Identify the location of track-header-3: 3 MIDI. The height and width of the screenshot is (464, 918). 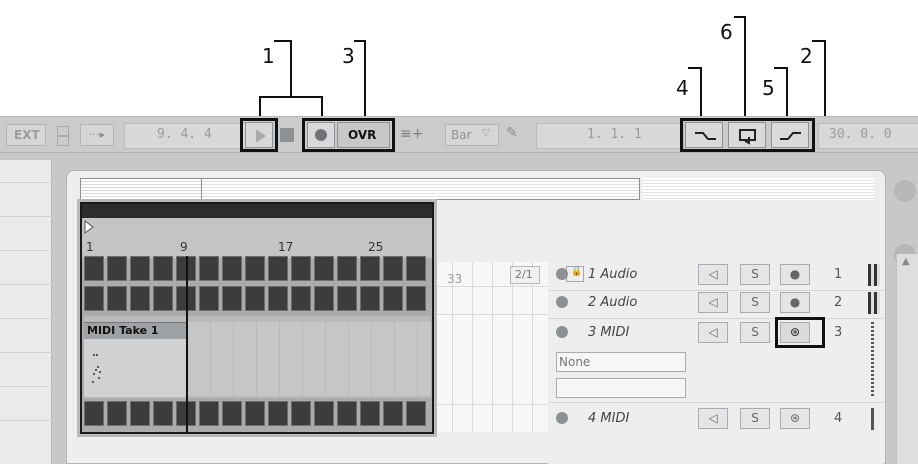
(622, 333).